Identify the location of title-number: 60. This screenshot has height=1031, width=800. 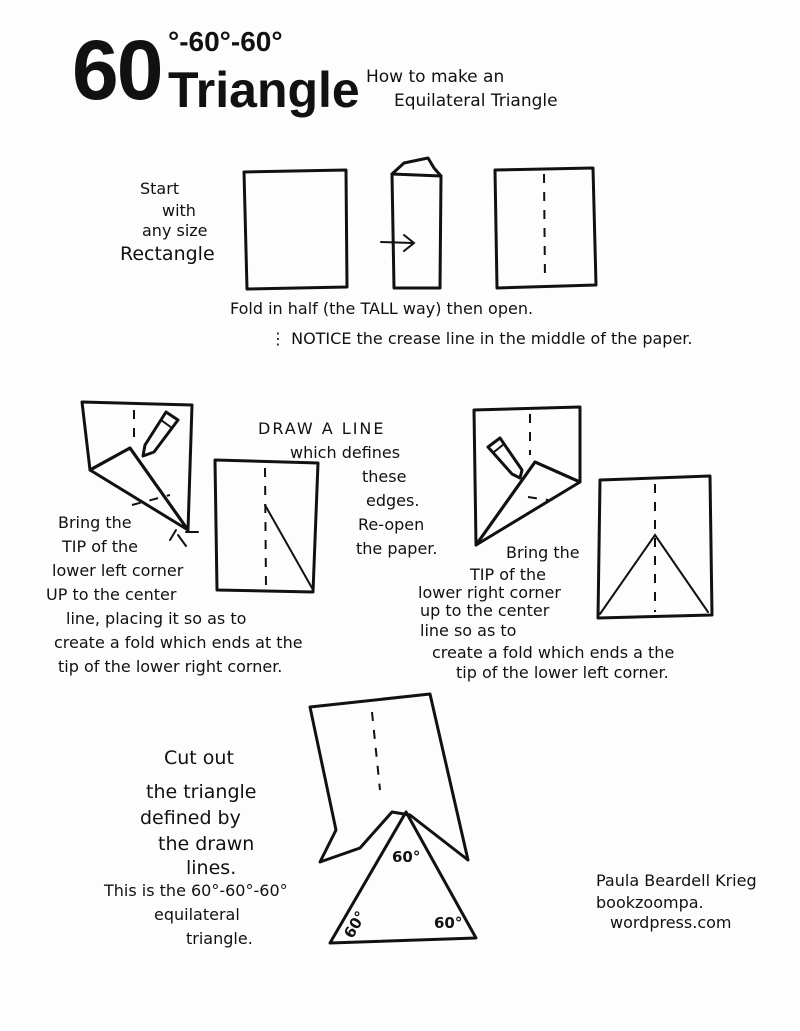
(117, 70).